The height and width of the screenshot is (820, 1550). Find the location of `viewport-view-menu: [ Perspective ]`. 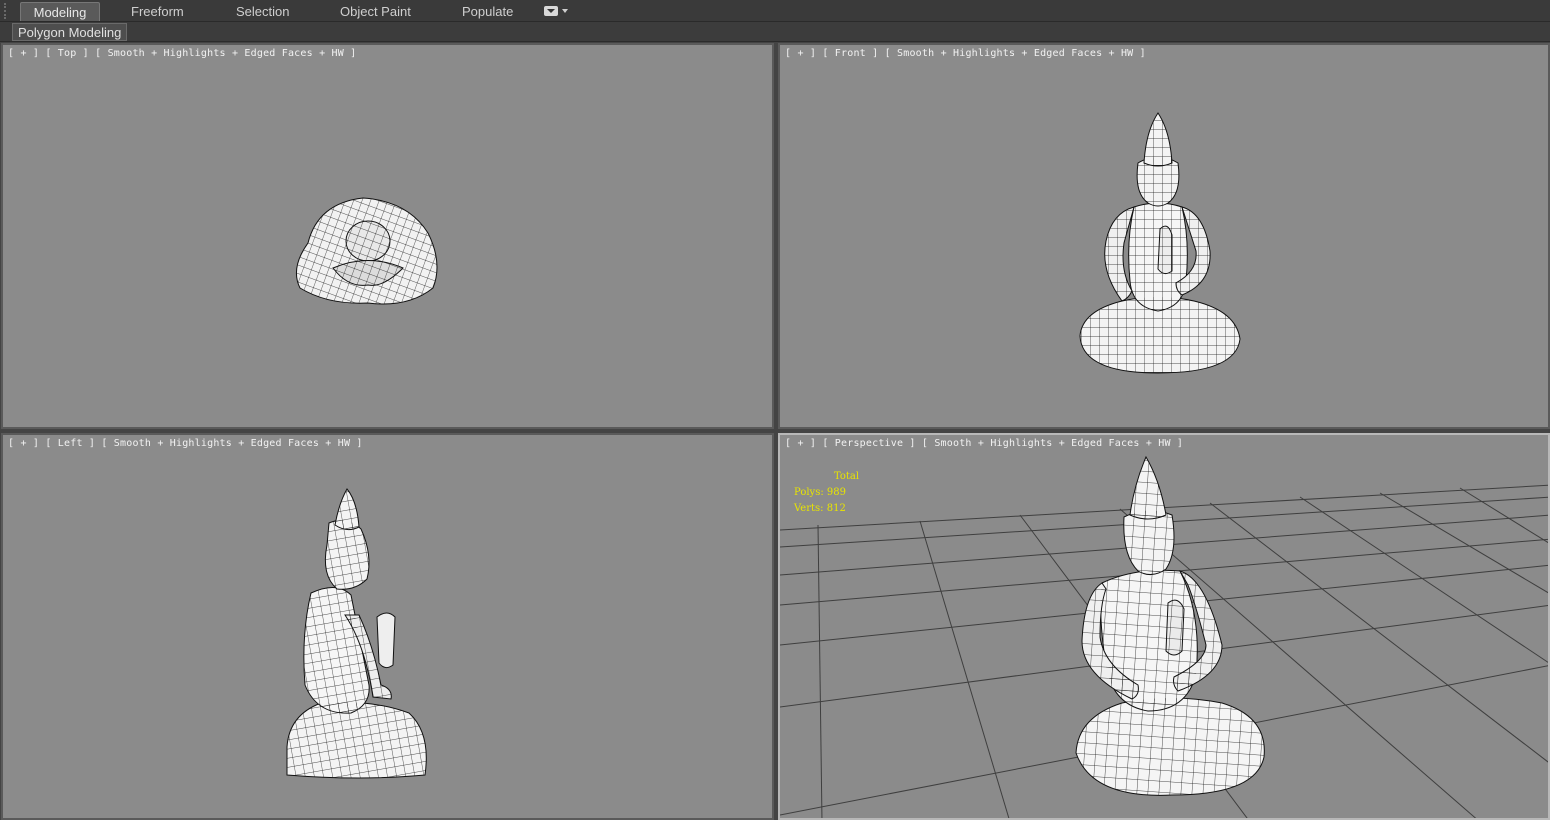

viewport-view-menu: [ Perspective ] is located at coordinates (868, 443).